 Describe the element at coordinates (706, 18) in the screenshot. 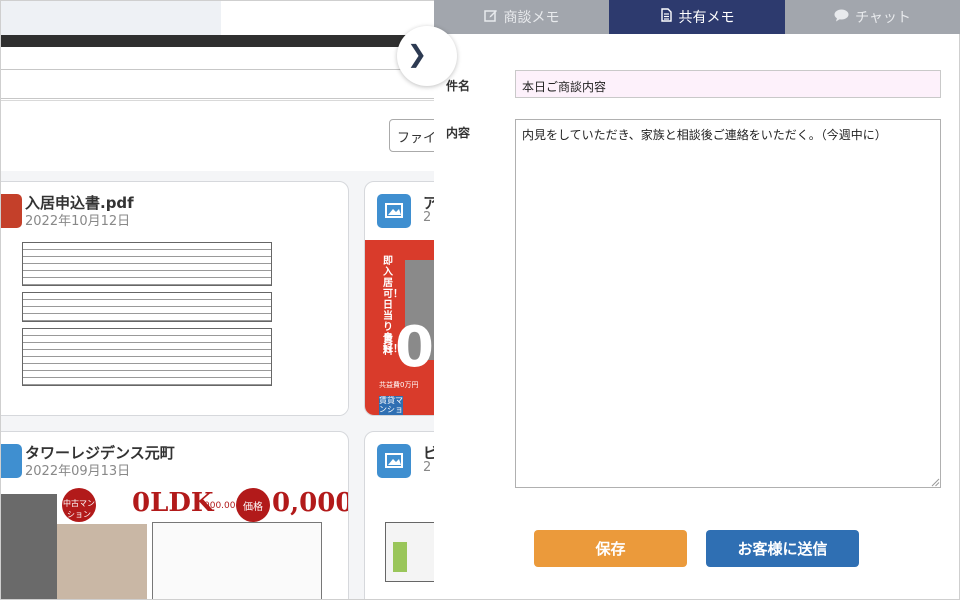

I see `tab-label: 共有メモ` at that location.